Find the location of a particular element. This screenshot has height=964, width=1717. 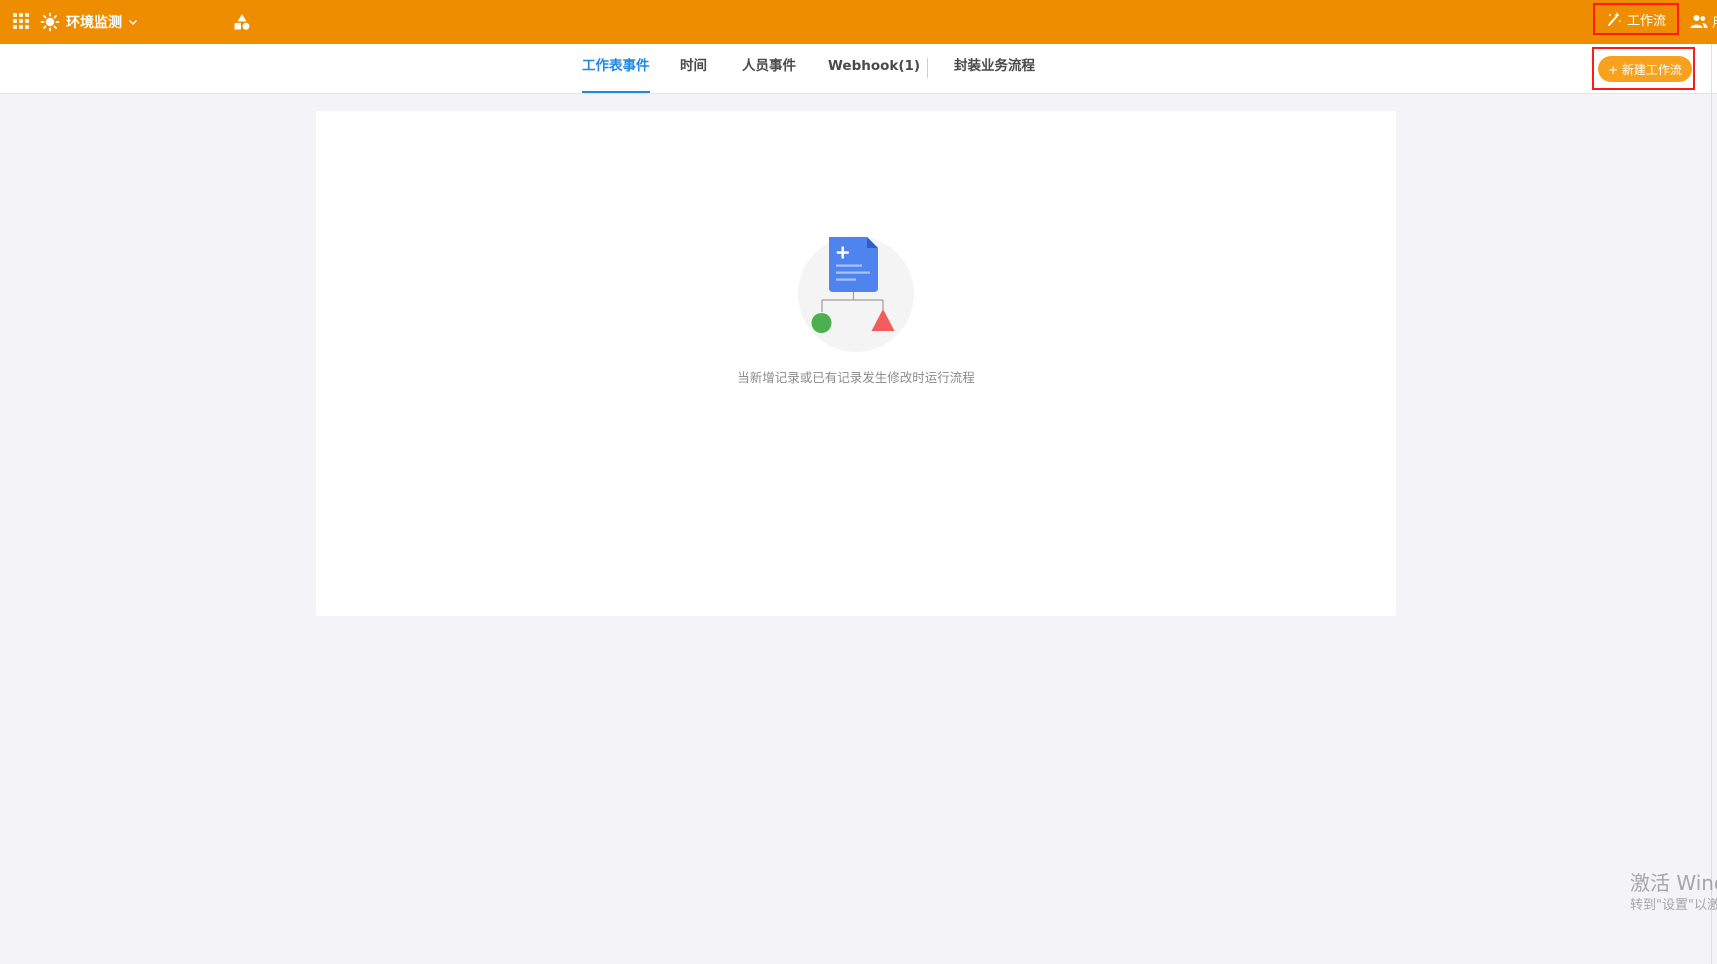

workflow-tab: 工作流 is located at coordinates (1636, 19).